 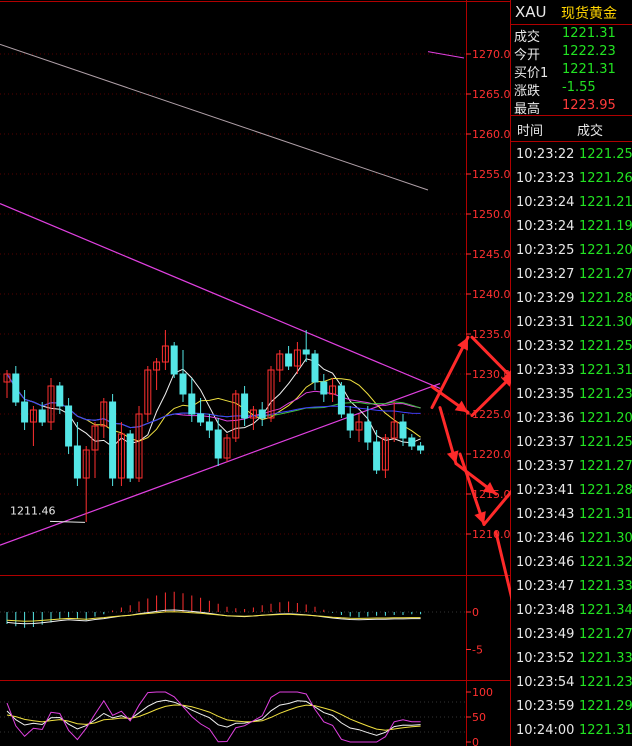 I want to click on tick-row: 10:23:33 1221.31, so click(x=571, y=371).